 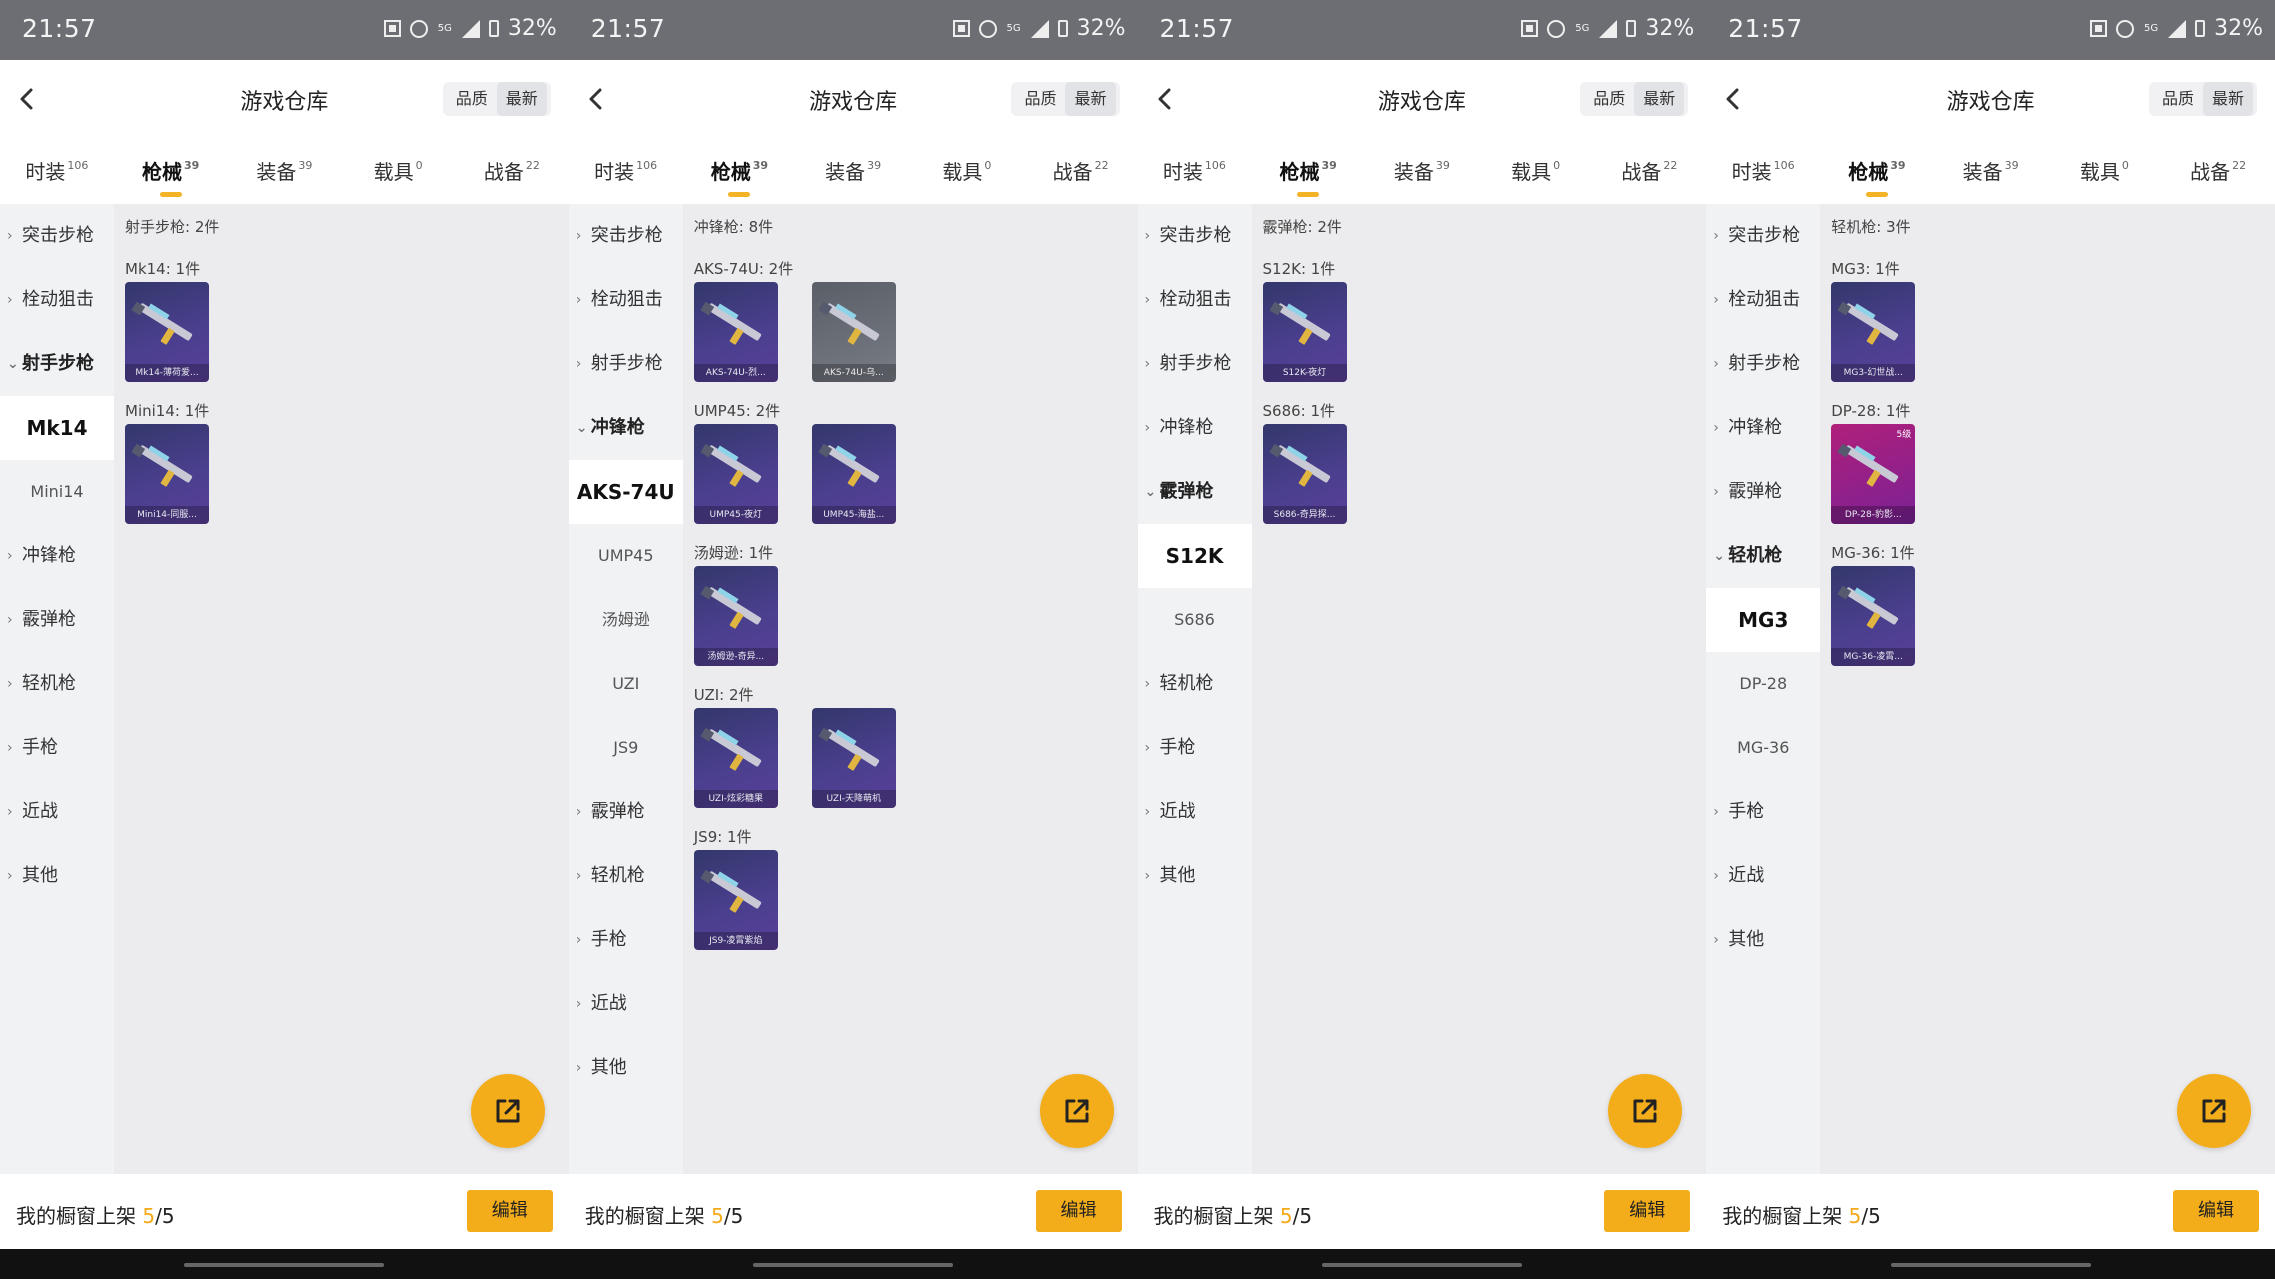 What do you see at coordinates (626, 556) in the screenshot?
I see `subcategory-item: UMP45` at bounding box center [626, 556].